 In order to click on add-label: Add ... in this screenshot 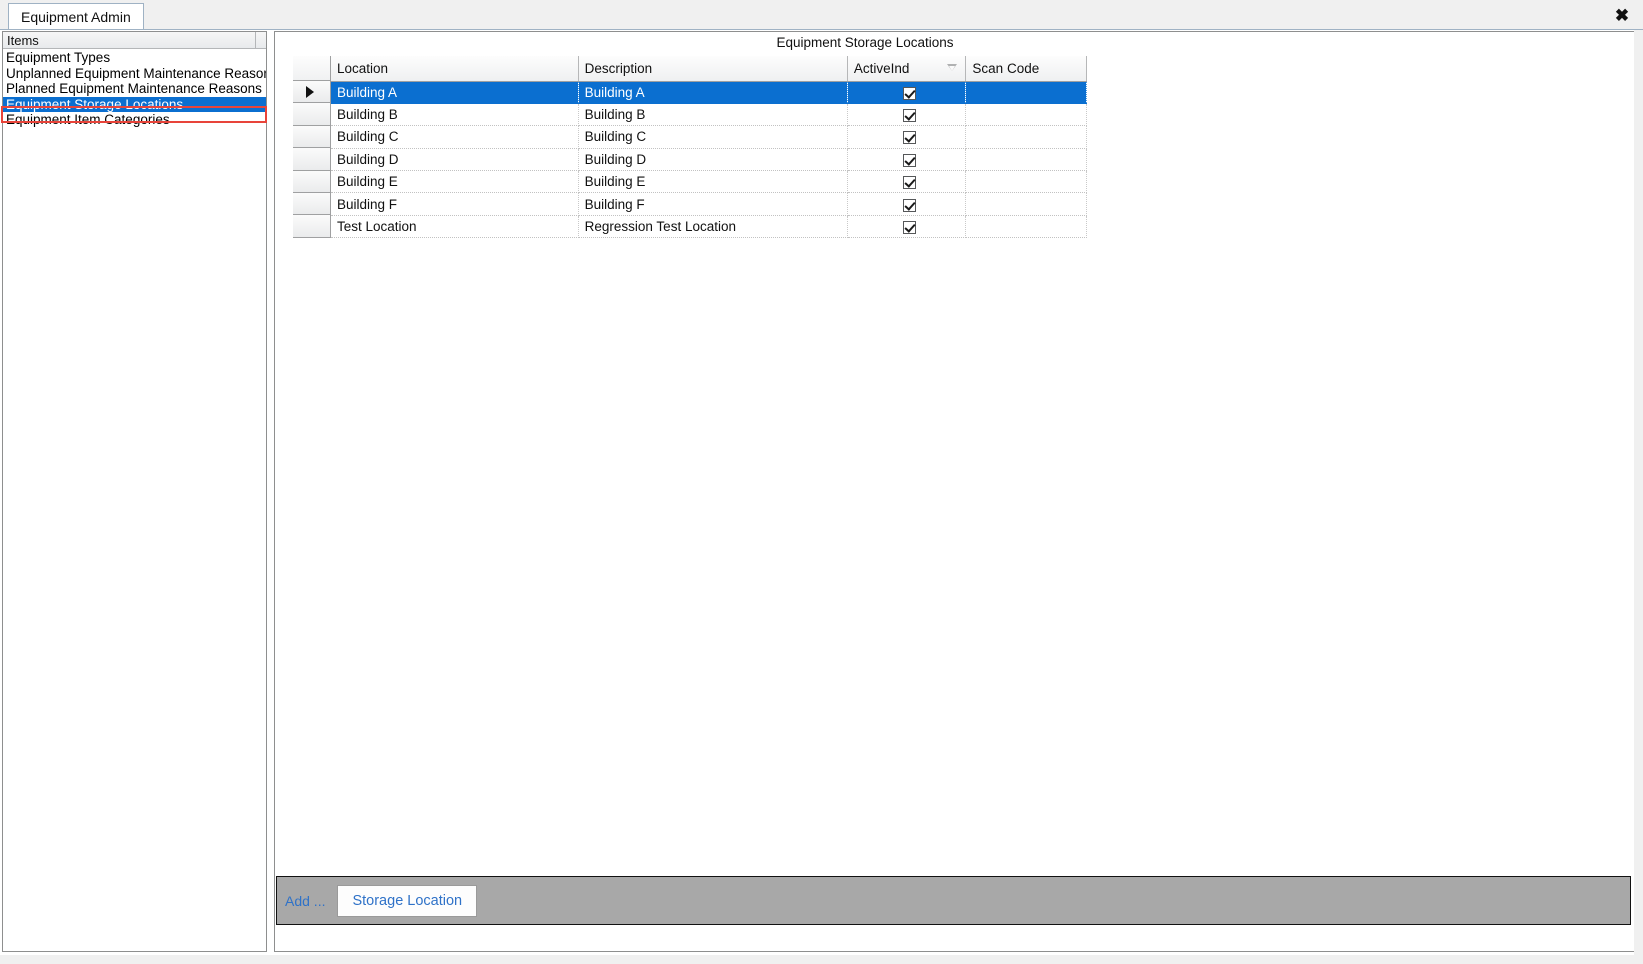, I will do `click(305, 901)`.